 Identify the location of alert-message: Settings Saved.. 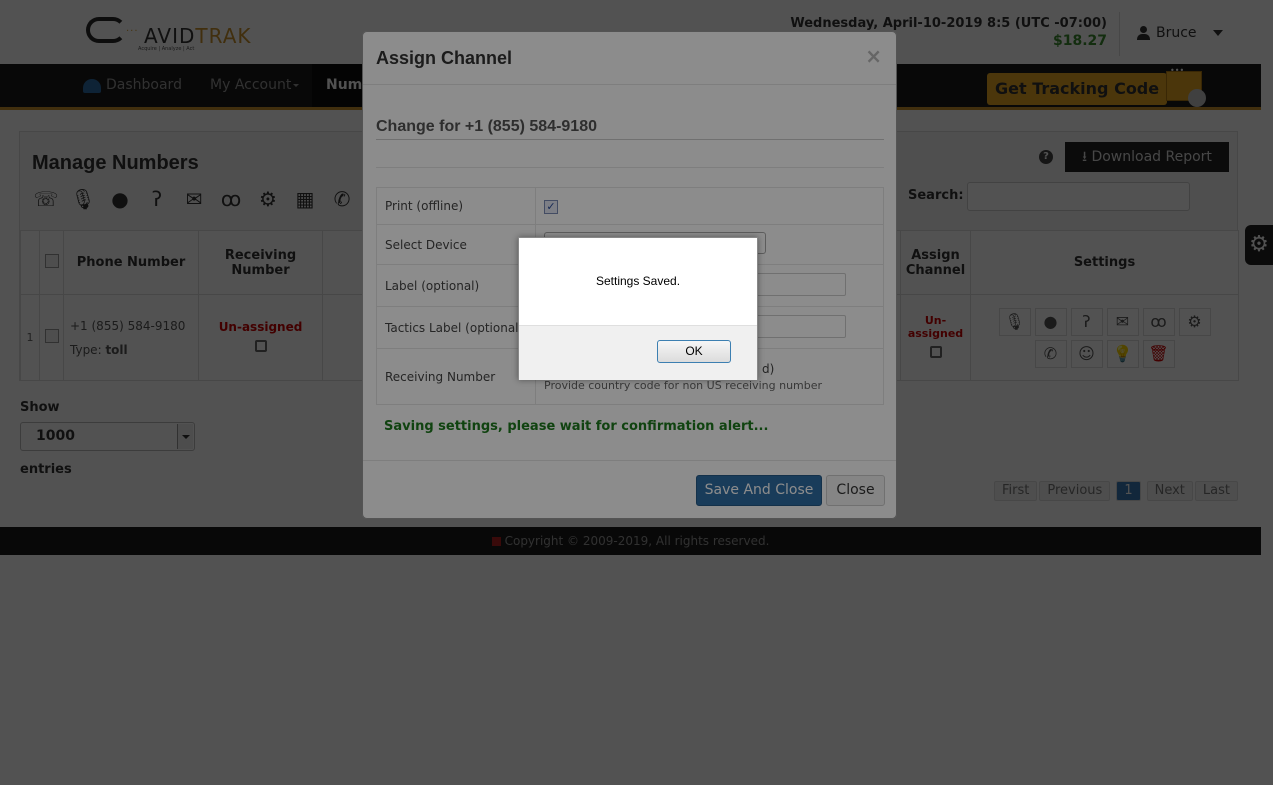
(638, 281).